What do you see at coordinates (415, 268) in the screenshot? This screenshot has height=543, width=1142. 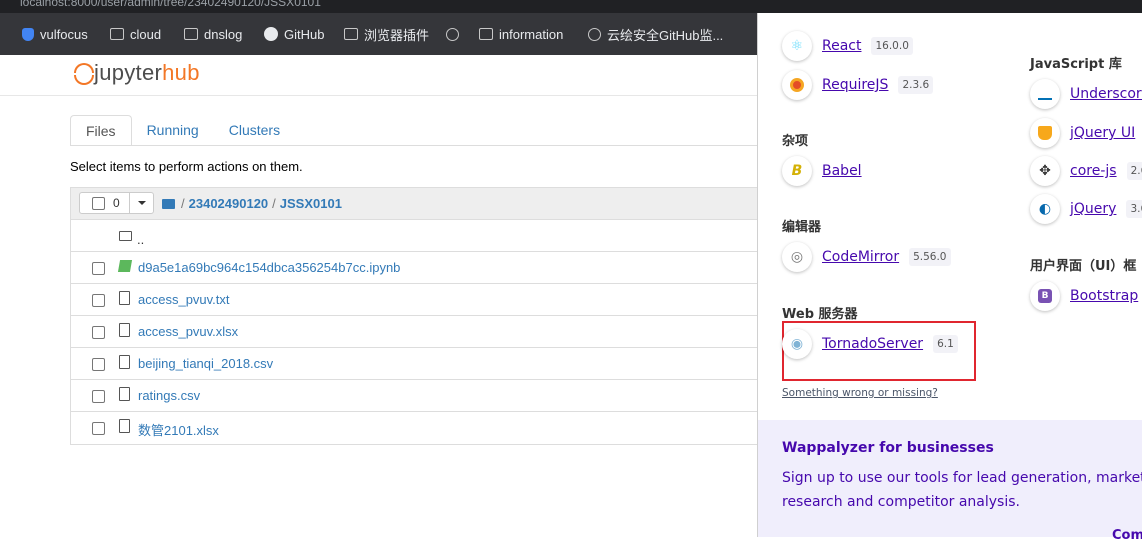 I see `table-row: d9a5e1a69bc964c154dbca356254b7cc.ipynb` at bounding box center [415, 268].